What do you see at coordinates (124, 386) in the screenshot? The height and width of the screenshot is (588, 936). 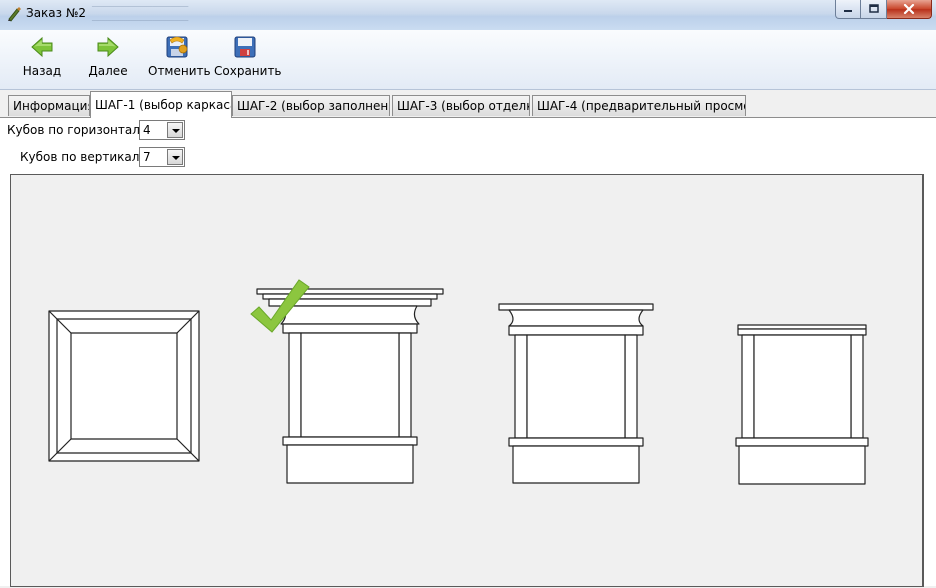 I see `frame-option-square` at bounding box center [124, 386].